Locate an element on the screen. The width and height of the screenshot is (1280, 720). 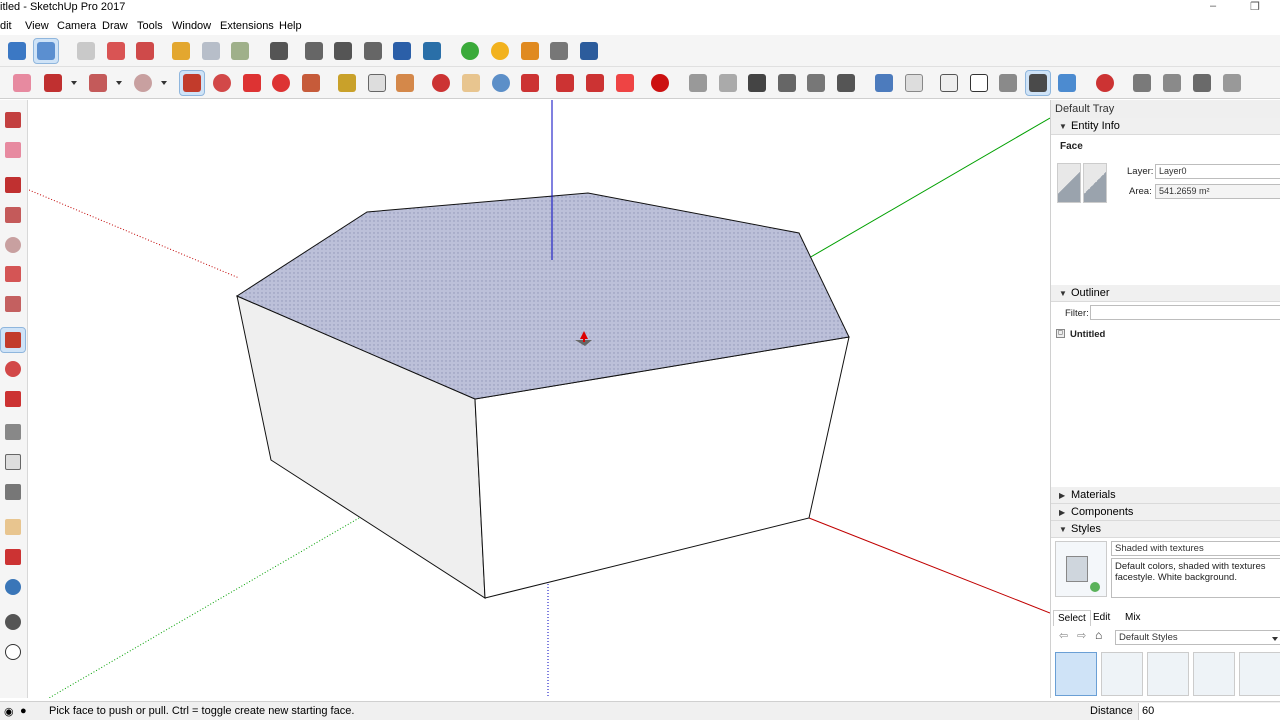
styles-tab-mix: Mix is located at coordinates (1133, 618).